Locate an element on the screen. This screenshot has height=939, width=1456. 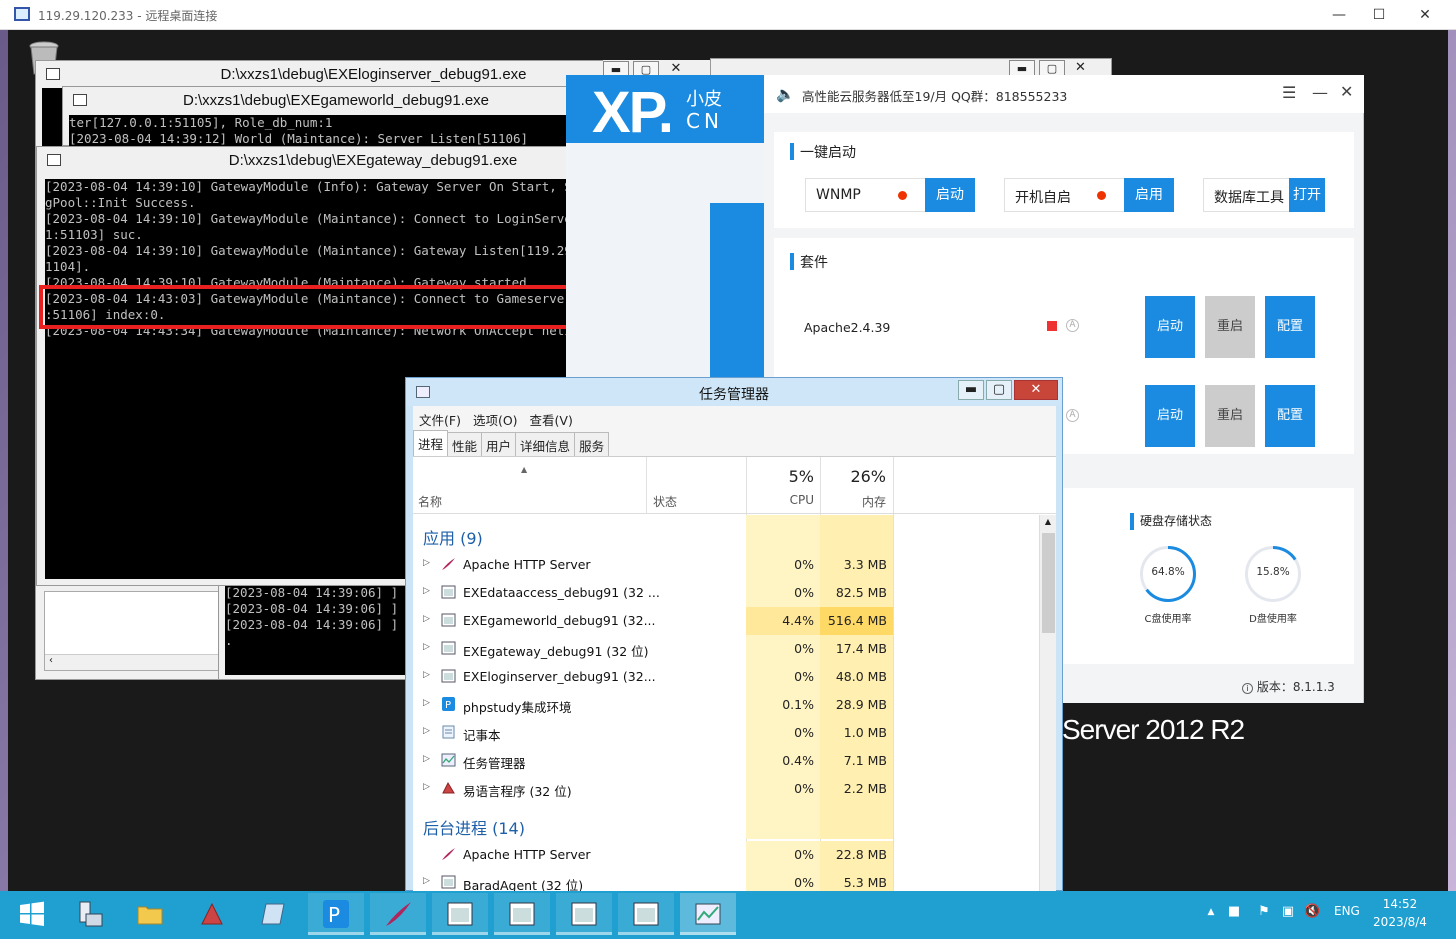
network-icon: ▣ is located at coordinates (1288, 912).